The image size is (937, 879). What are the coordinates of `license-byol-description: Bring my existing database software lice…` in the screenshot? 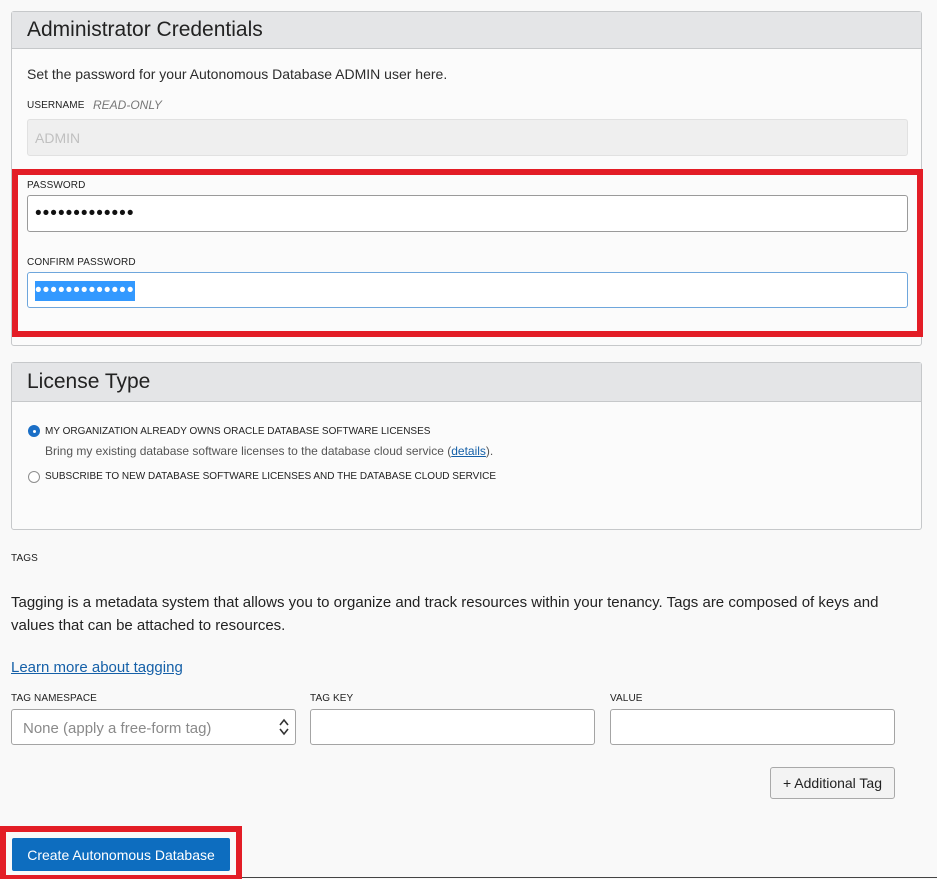 It's located at (269, 451).